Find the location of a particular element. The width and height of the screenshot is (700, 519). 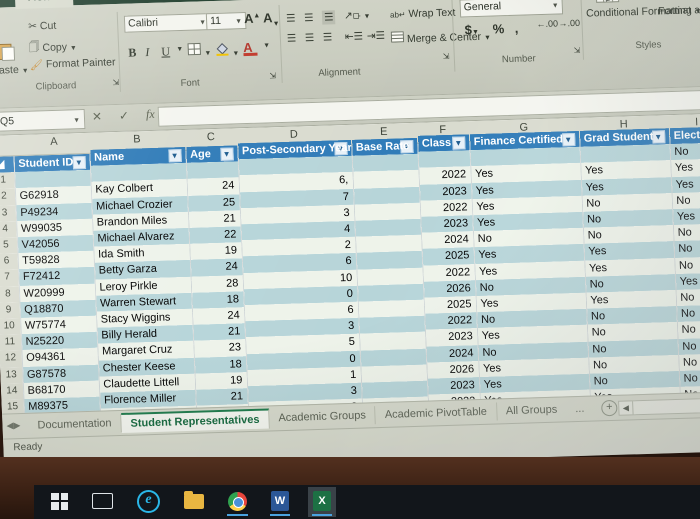

cell-age: 23 is located at coordinates (219, 348).